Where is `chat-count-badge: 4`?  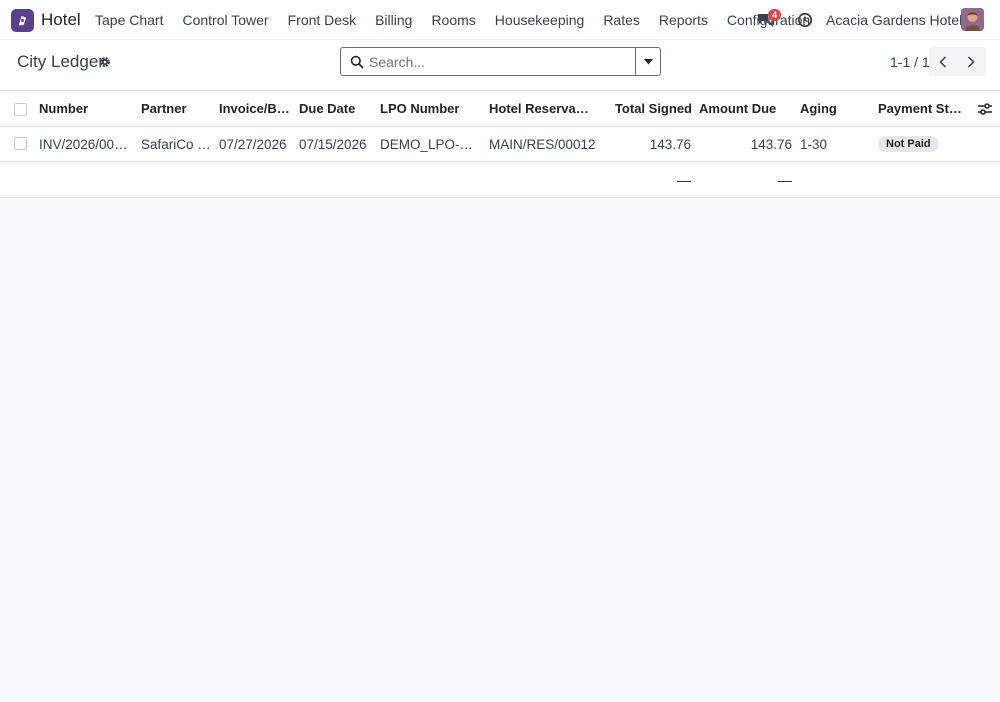 chat-count-badge: 4 is located at coordinates (775, 15).